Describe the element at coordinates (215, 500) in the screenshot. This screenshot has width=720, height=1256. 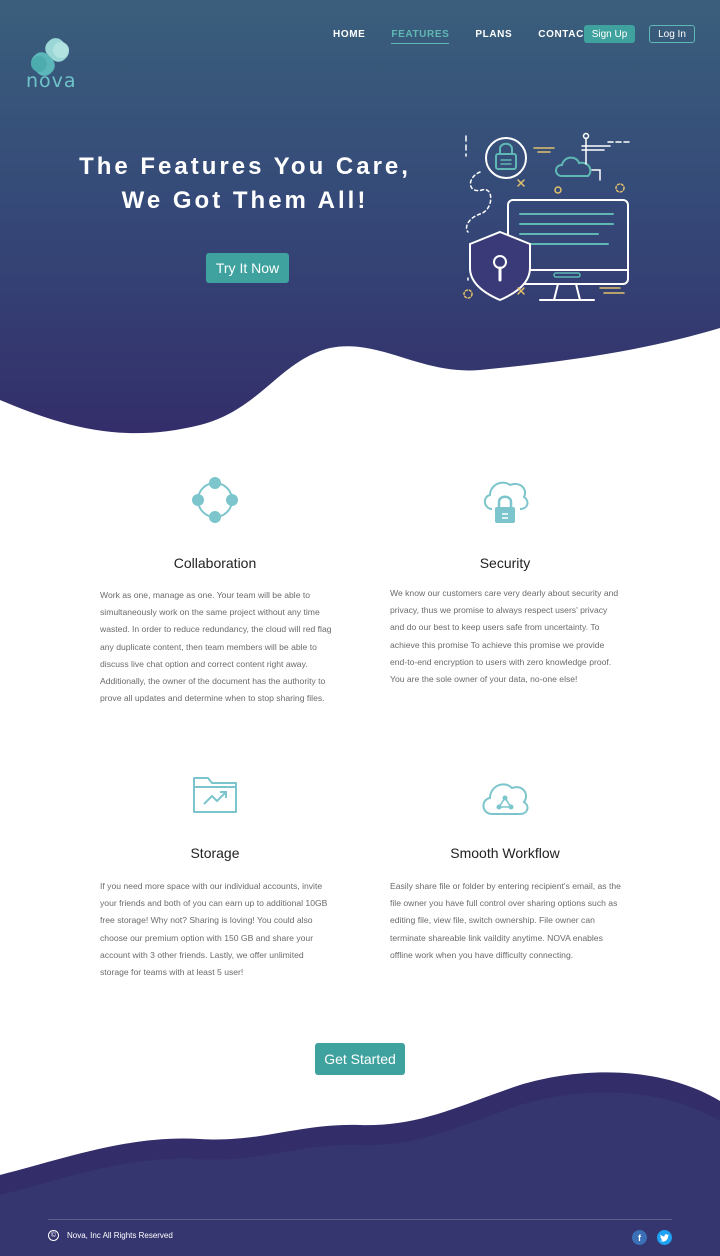
I see `collaboration-icon` at that location.